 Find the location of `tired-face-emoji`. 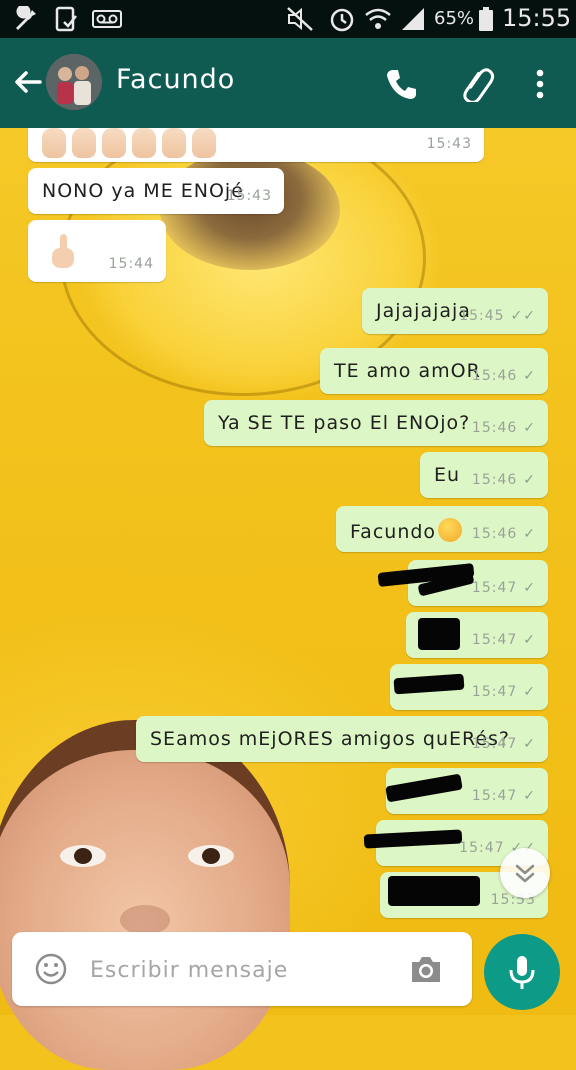

tired-face-emoji is located at coordinates (450, 530).